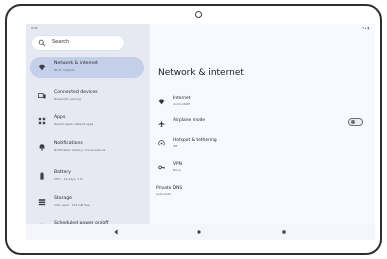 The width and height of the screenshot is (387, 259). I want to click on apps-icon, so click(42, 121).